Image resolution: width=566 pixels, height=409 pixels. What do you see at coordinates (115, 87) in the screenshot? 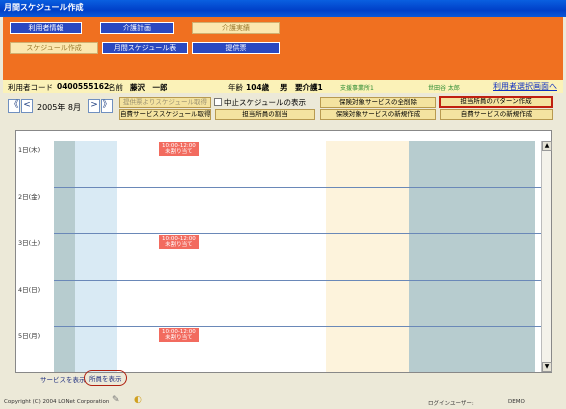
I see `user-name-label: 名前` at bounding box center [115, 87].